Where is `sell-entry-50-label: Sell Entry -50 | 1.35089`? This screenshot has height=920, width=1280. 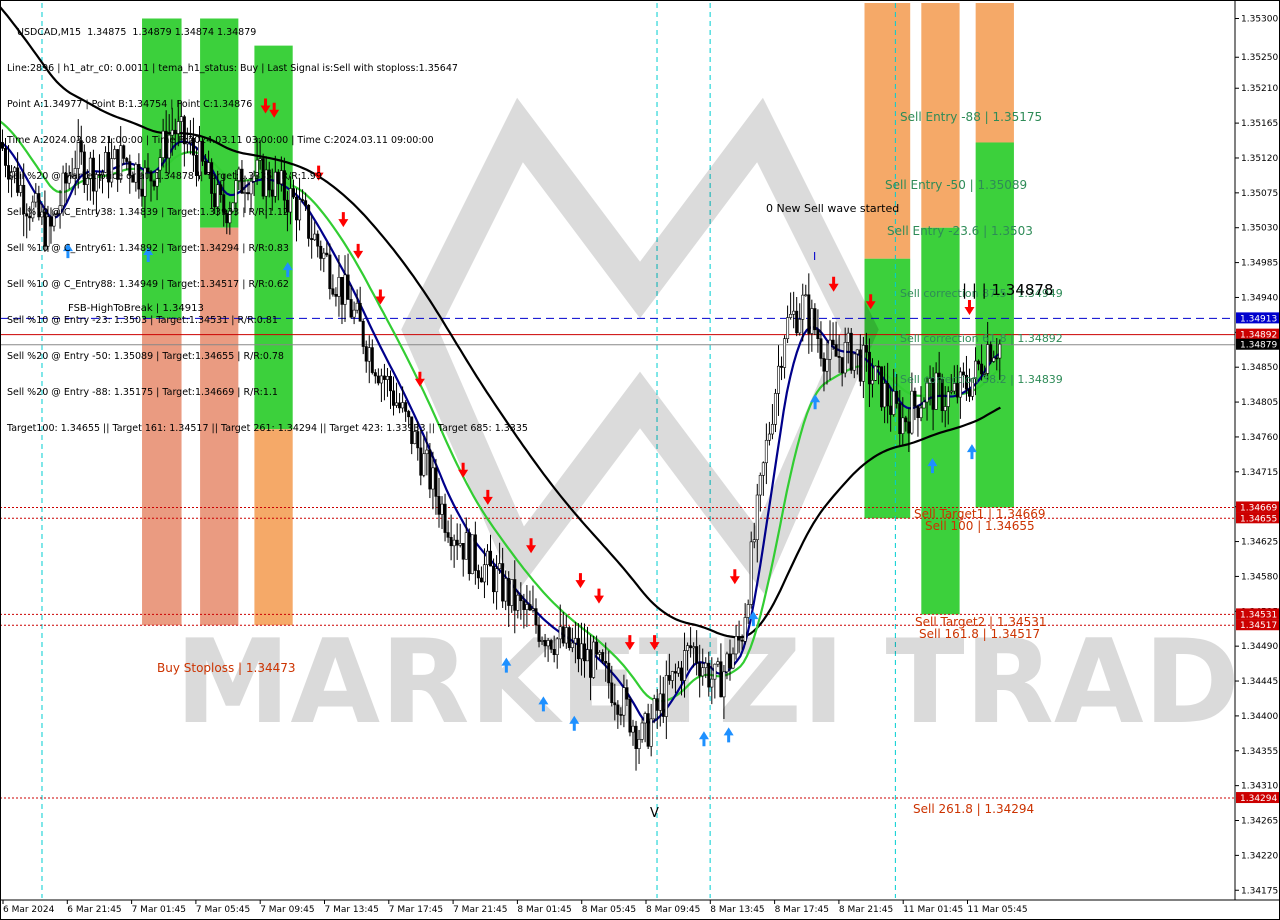 sell-entry-50-label: Sell Entry -50 | 1.35089 is located at coordinates (956, 185).